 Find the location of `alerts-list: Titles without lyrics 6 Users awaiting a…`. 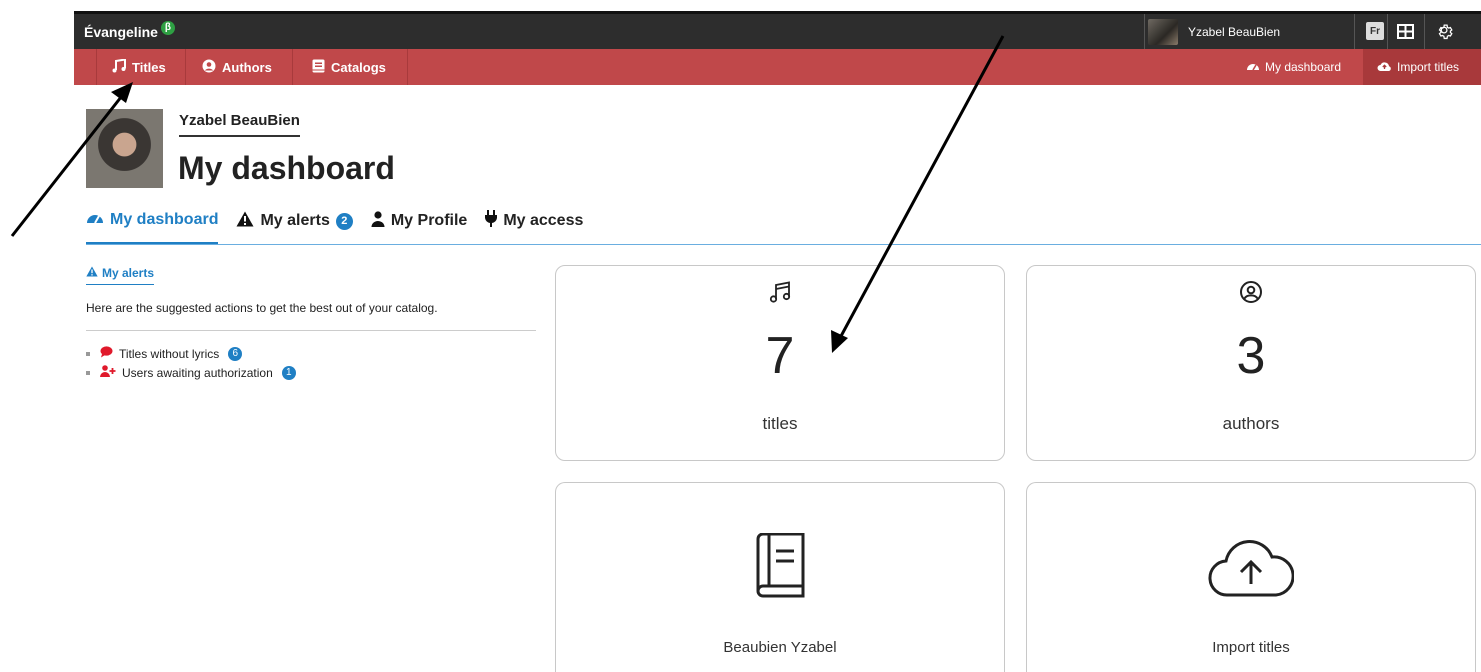

alerts-list: Titles without lyrics 6 Users awaiting a… is located at coordinates (191, 363).